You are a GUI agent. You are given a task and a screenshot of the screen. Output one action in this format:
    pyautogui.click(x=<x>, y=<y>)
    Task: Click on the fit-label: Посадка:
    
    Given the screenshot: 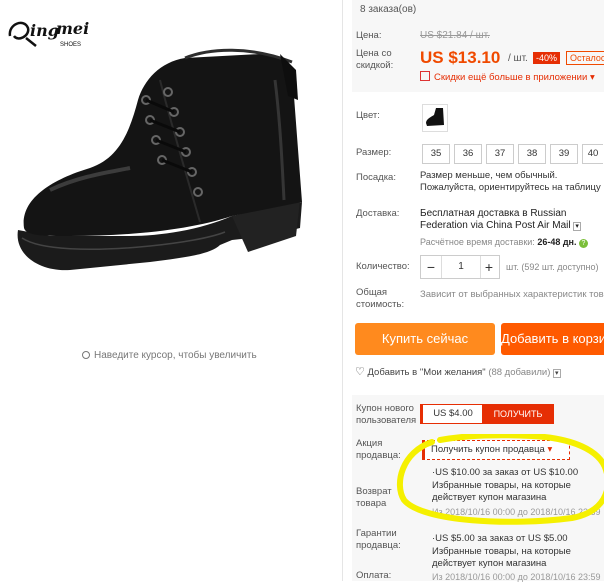 What is the action you would take?
    pyautogui.click(x=376, y=177)
    